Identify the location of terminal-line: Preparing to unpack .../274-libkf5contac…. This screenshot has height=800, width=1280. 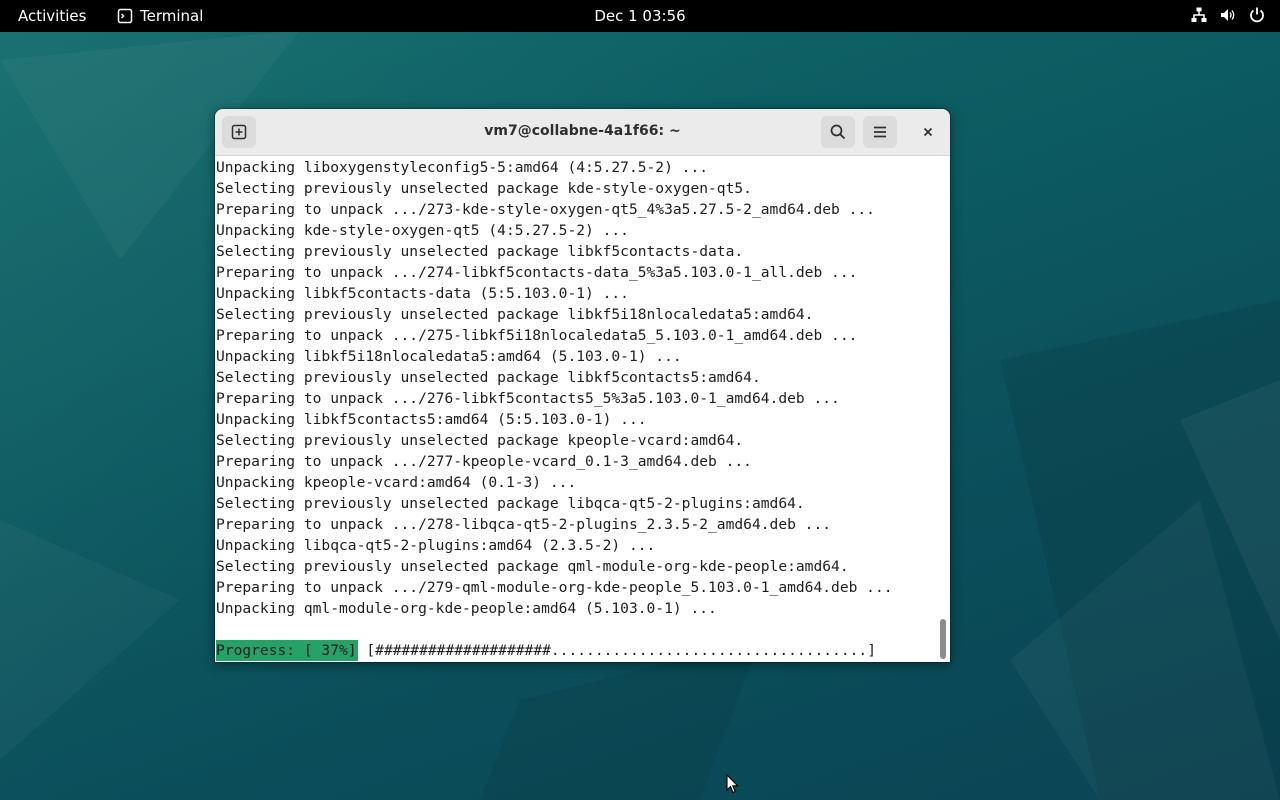
(537, 272).